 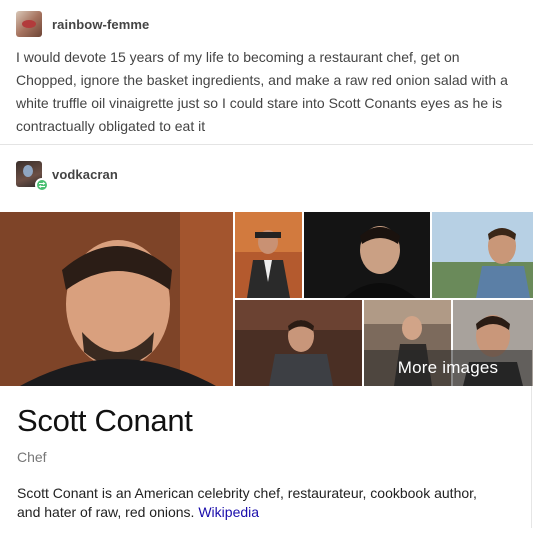 What do you see at coordinates (29, 24) in the screenshot?
I see `user-avatar-icon` at bounding box center [29, 24].